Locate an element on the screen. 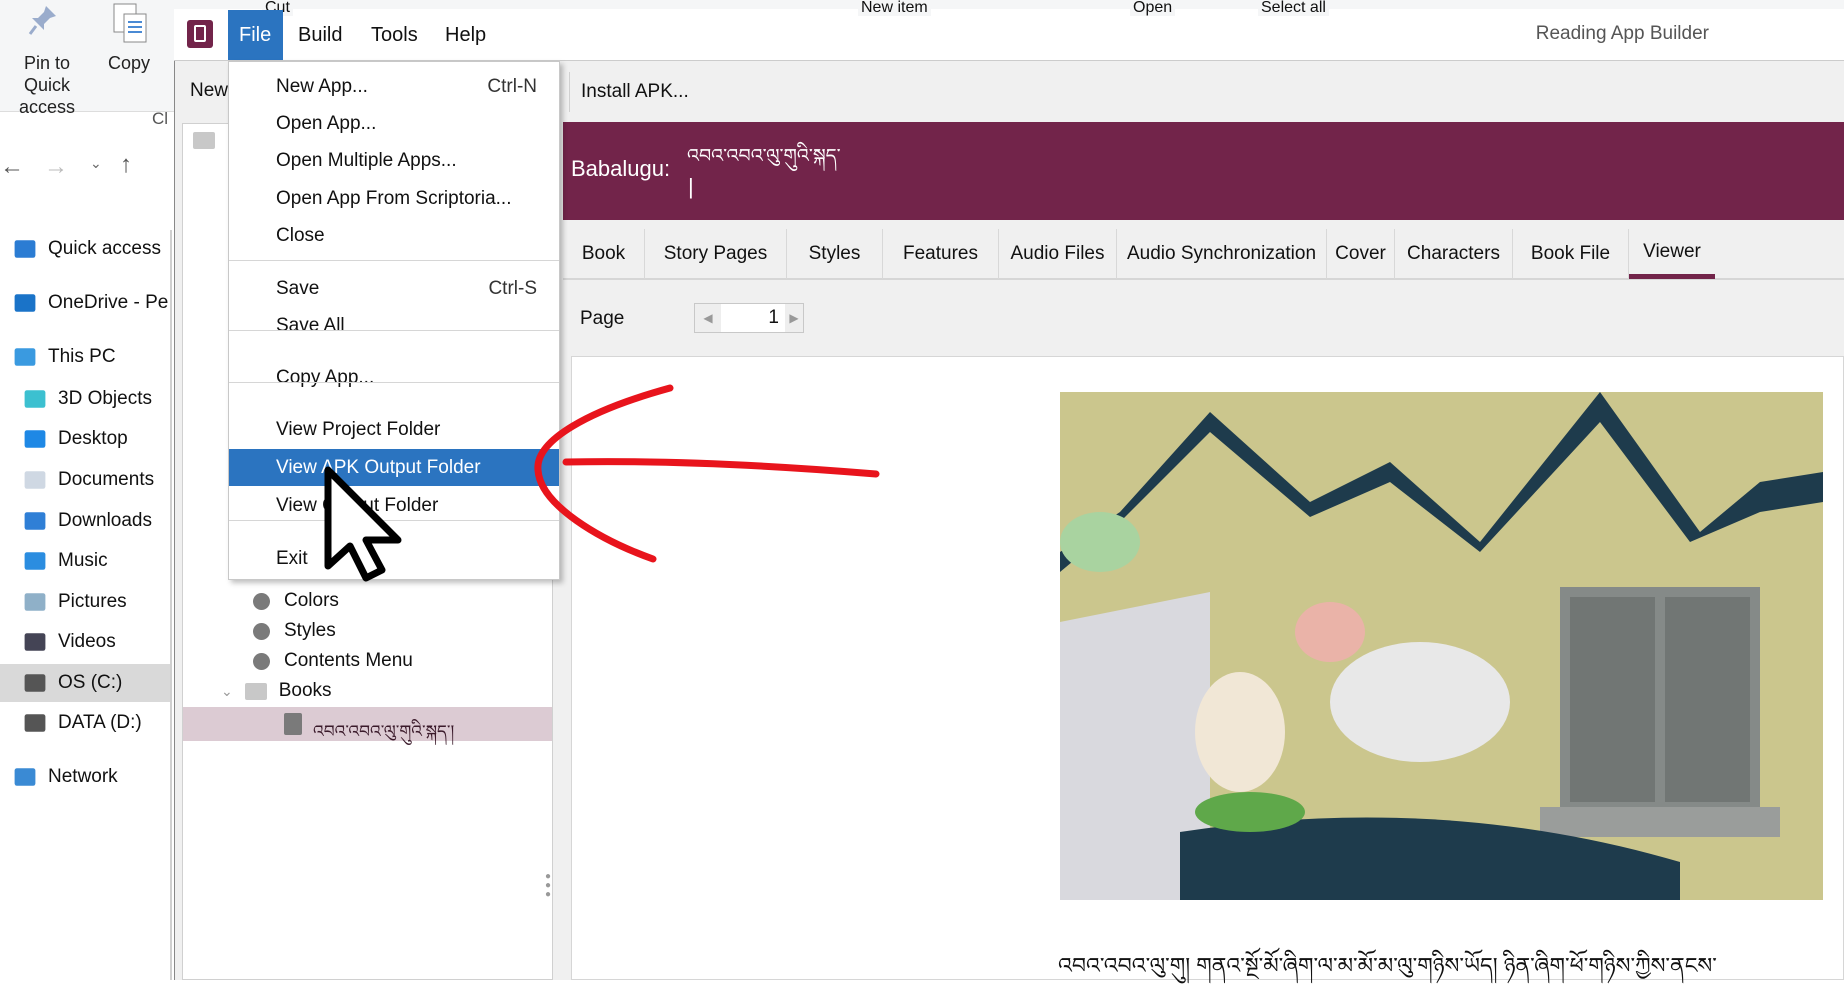 Image resolution: width=1844 pixels, height=1003 pixels. nav-item: DATA (D:) is located at coordinates (85, 723).